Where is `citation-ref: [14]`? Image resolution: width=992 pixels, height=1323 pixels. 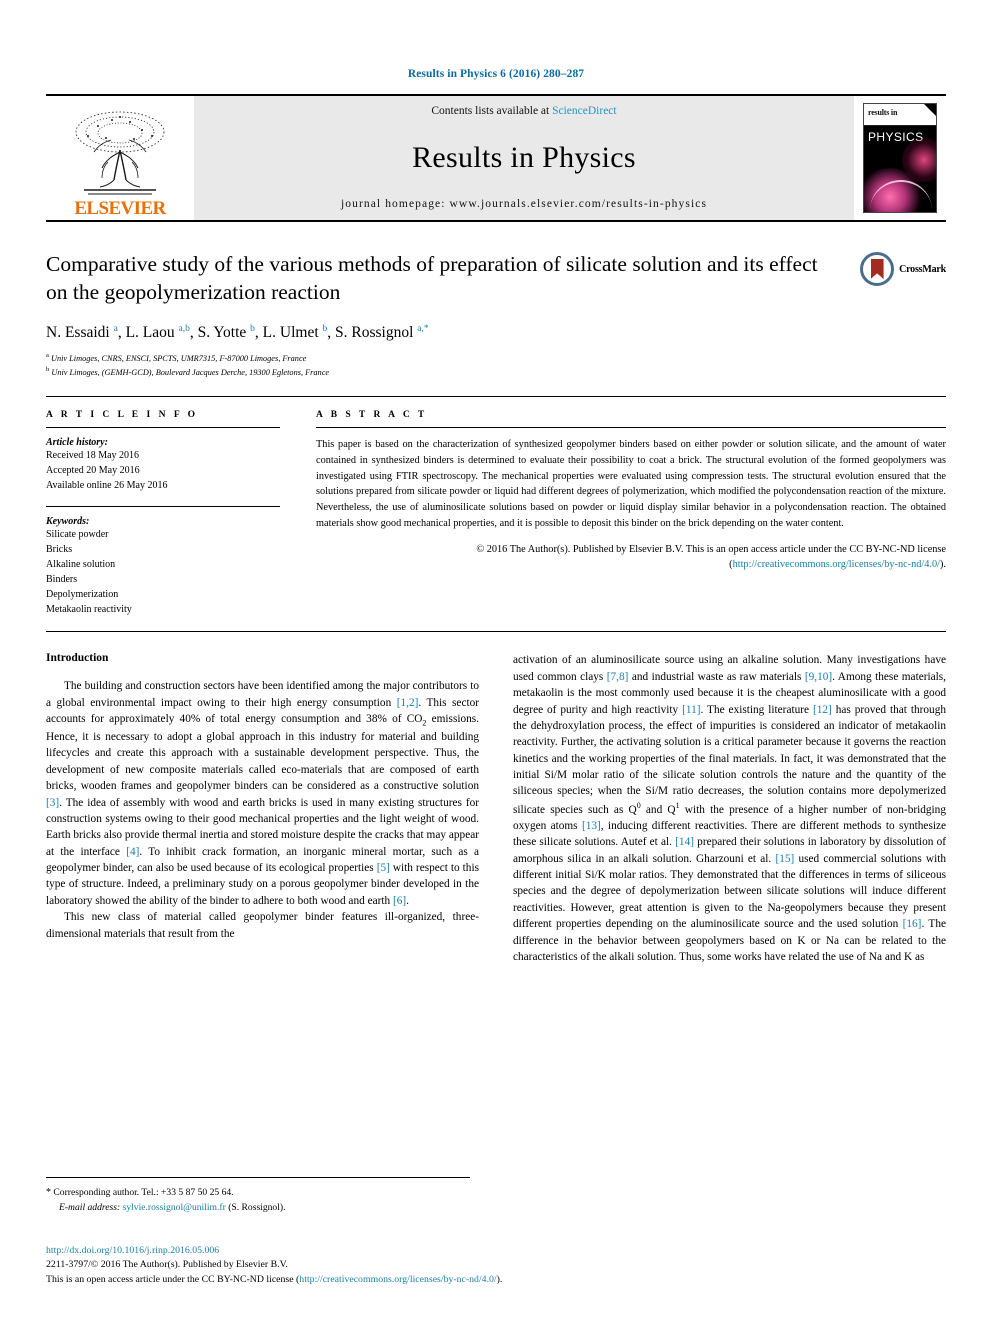
citation-ref: [14] is located at coordinates (684, 842).